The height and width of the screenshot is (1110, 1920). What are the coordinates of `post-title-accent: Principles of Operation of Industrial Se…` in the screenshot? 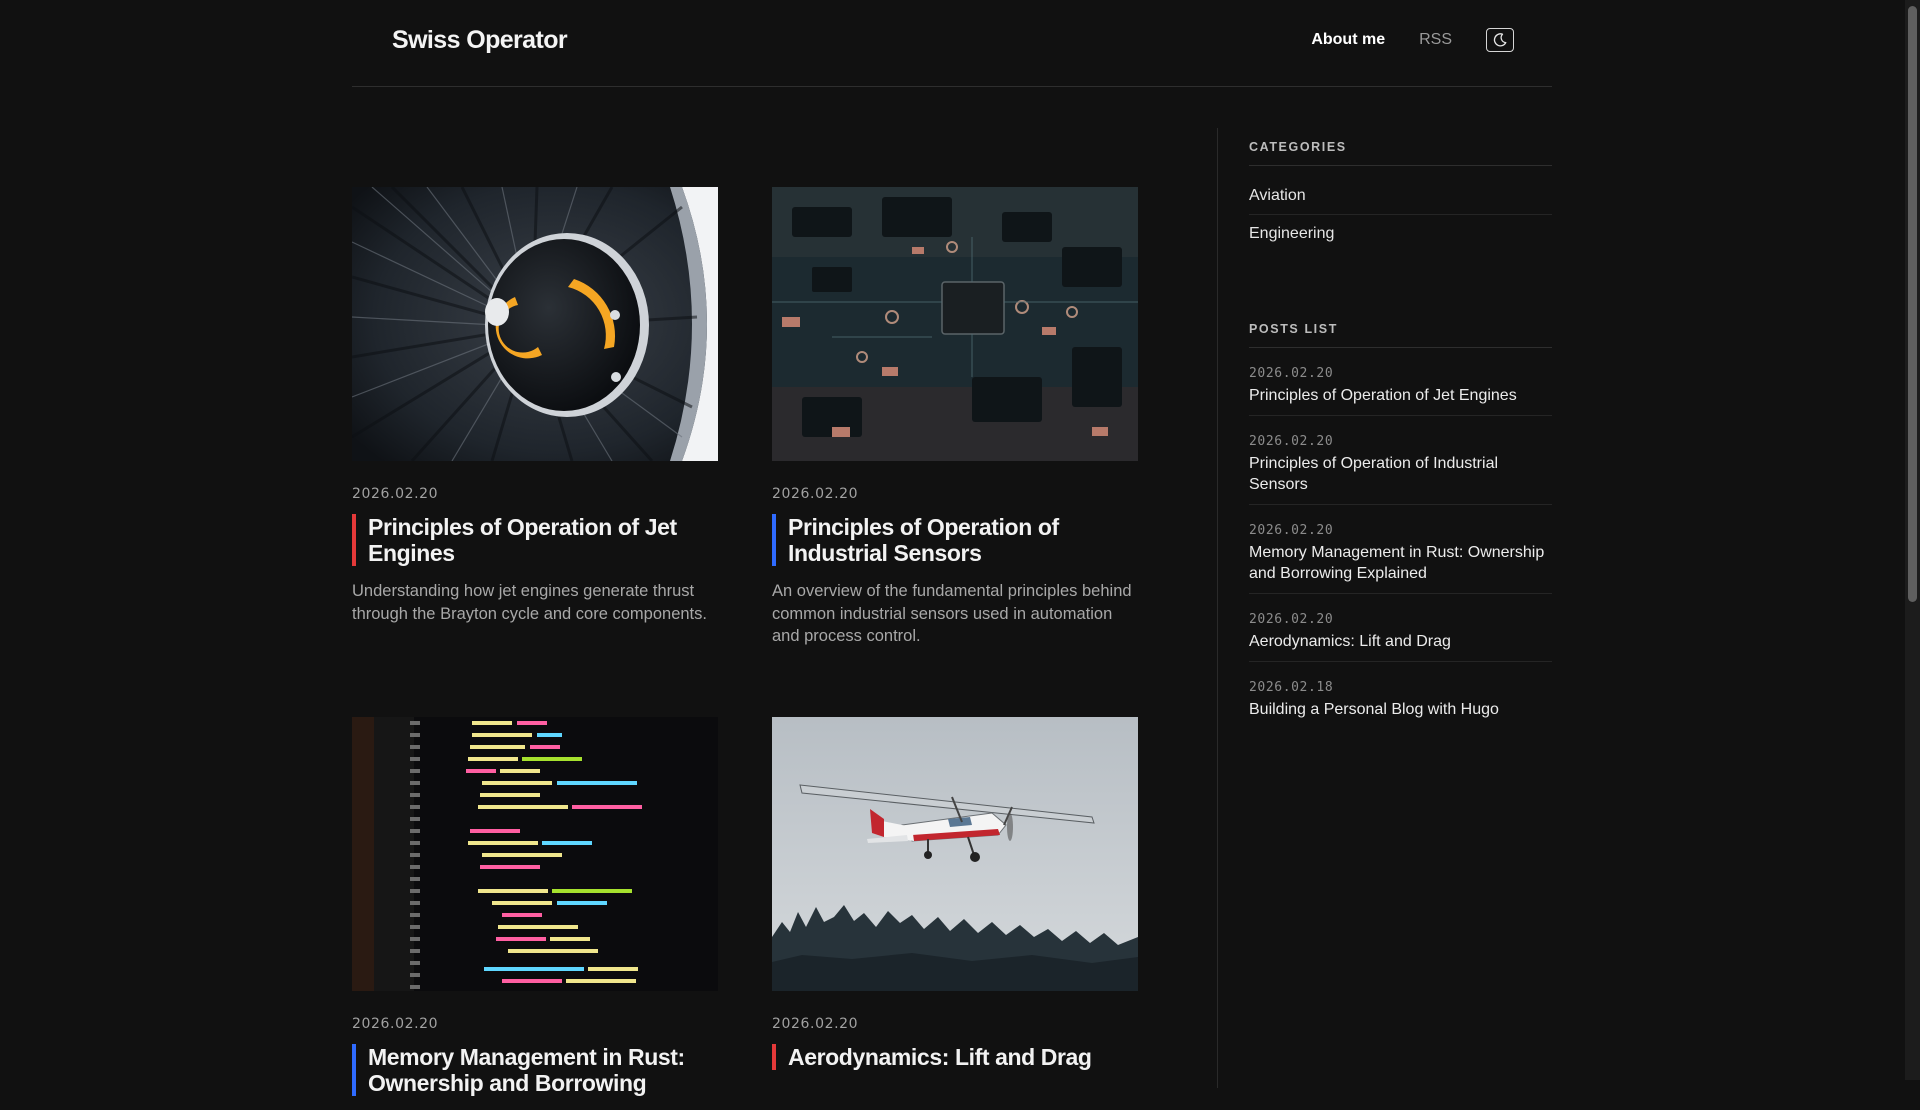 It's located at (955, 540).